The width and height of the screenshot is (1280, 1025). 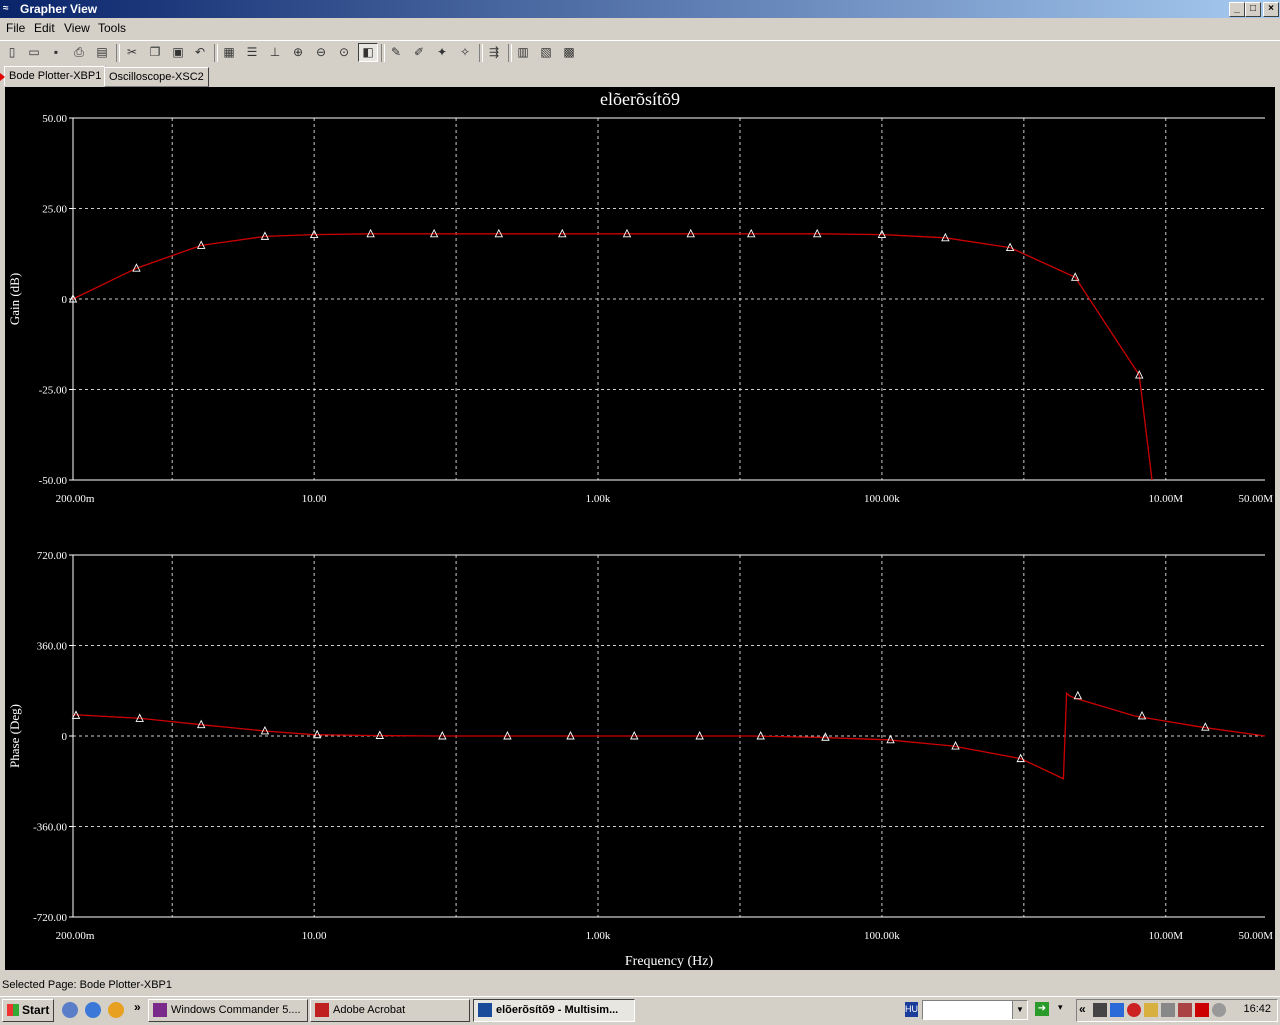 I want to click on menu-file: File, so click(x=15, y=28).